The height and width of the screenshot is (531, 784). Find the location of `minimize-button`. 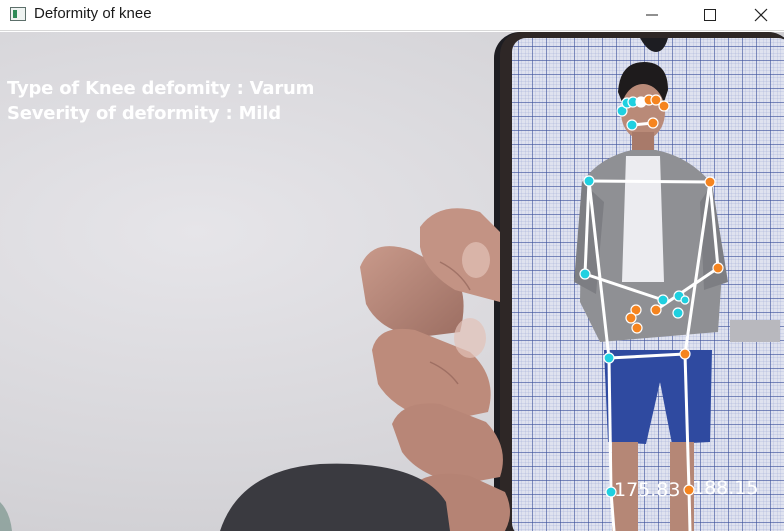

minimize-button is located at coordinates (652, 15).